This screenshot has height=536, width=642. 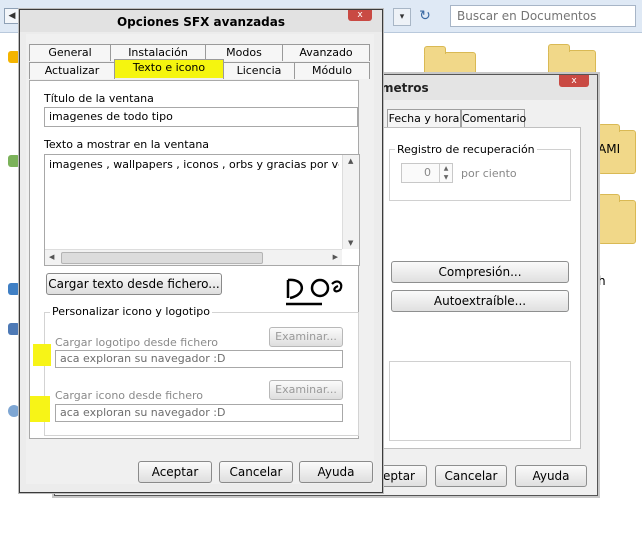 I want to click on tab-text-icon: Texto e icono, so click(x=169, y=68).